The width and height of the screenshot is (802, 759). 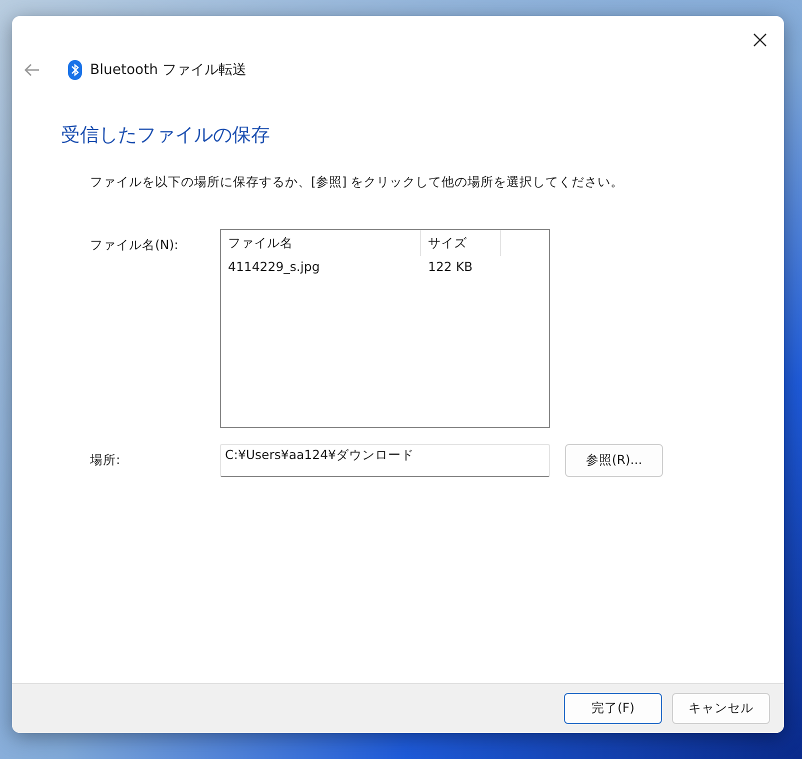 I want to click on close-icon, so click(x=760, y=40).